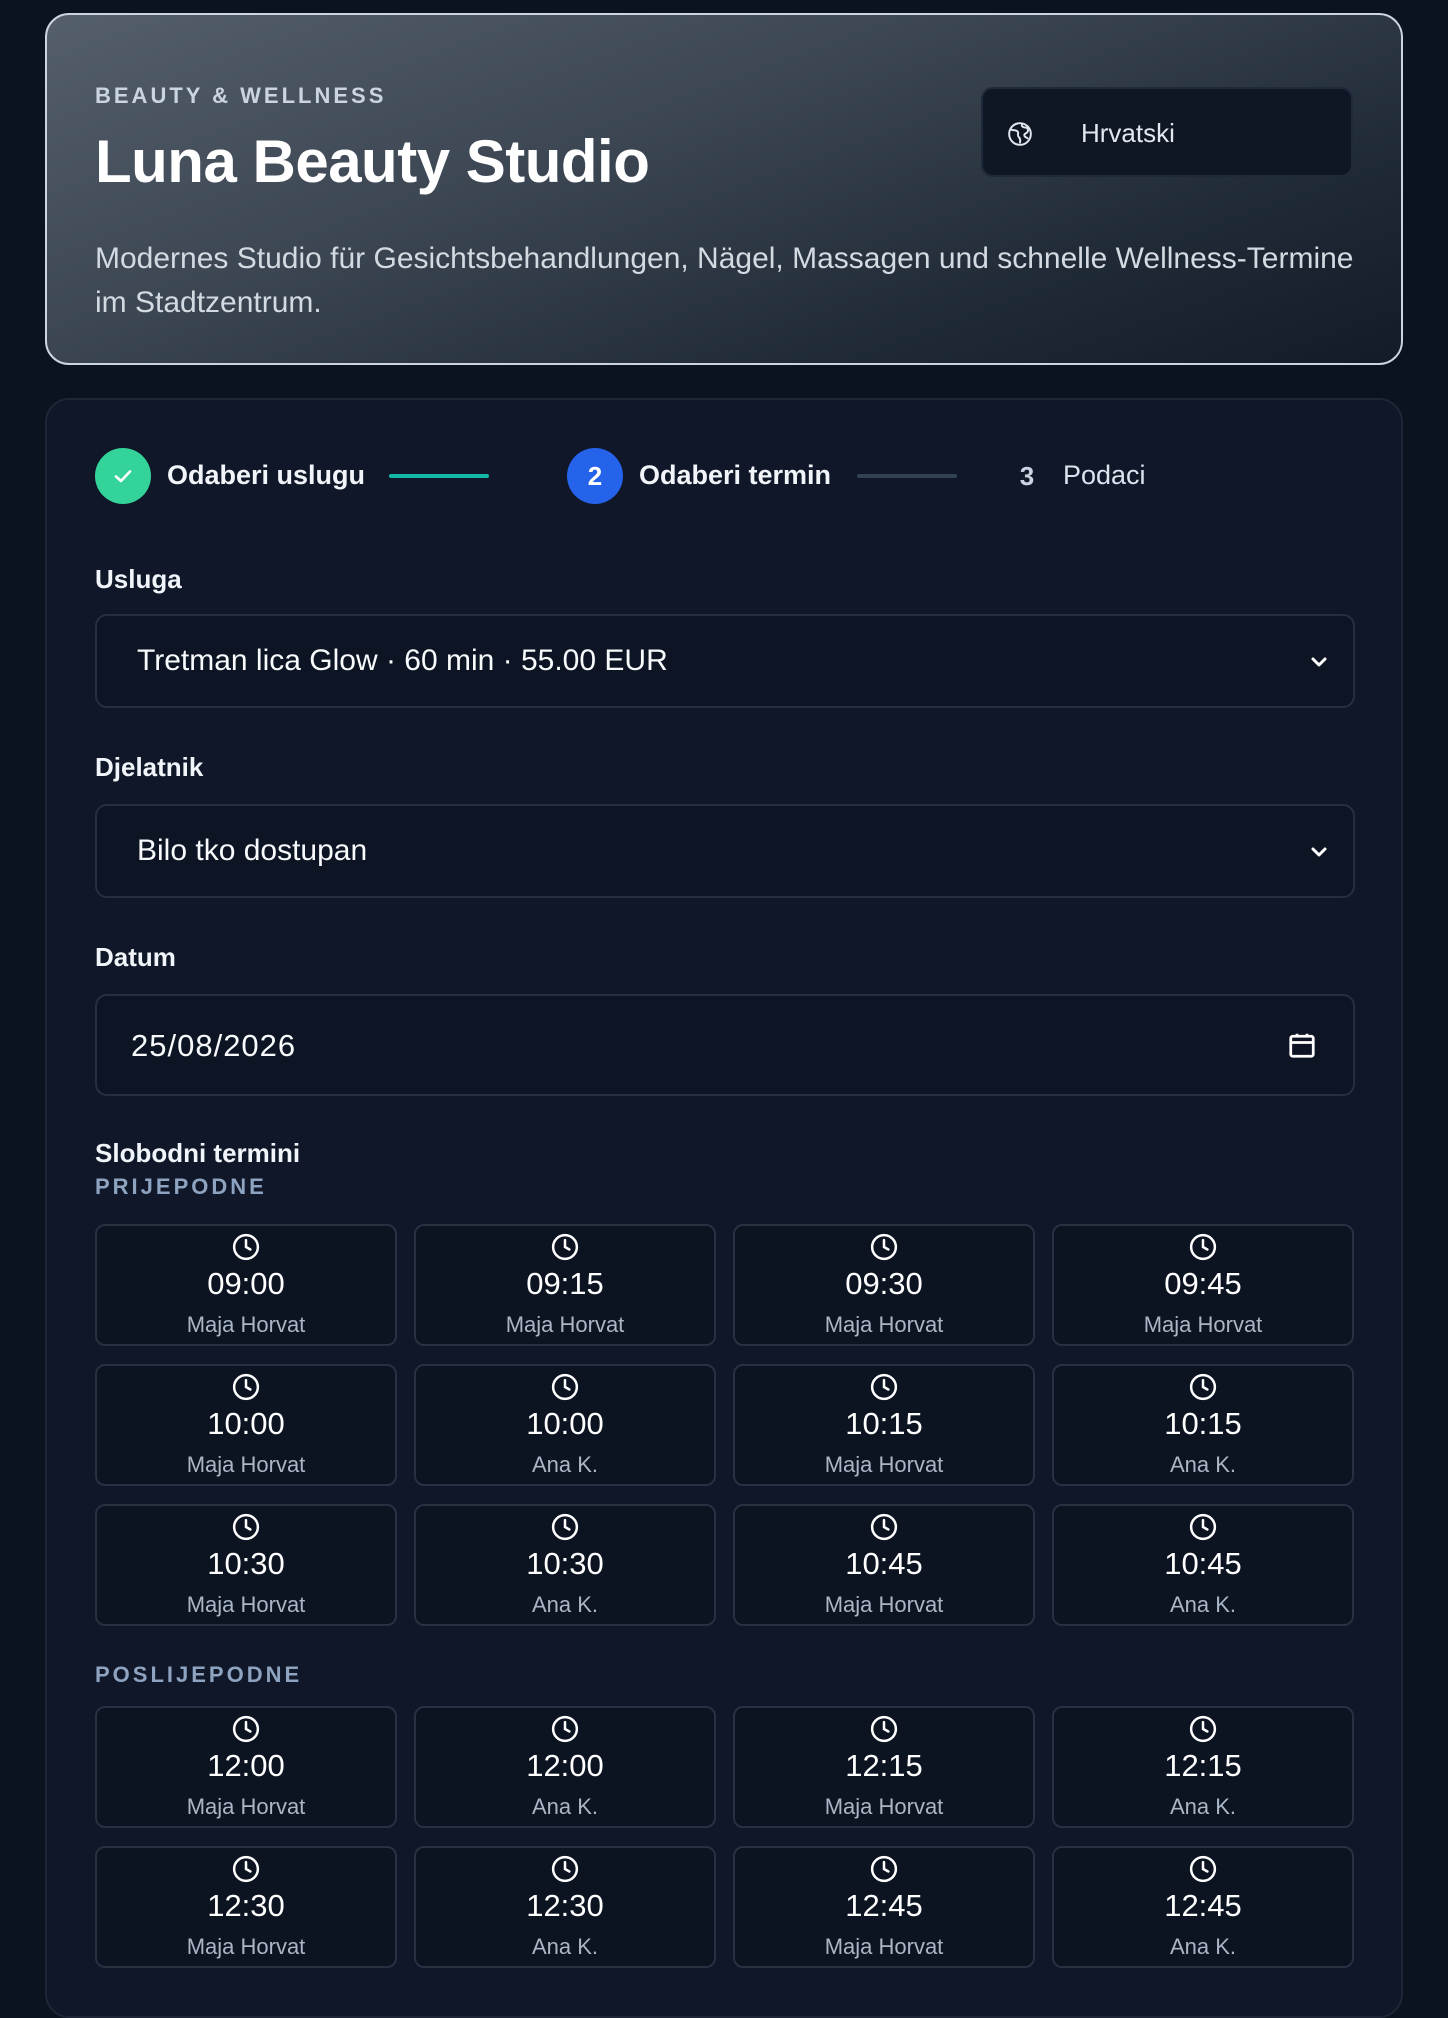 Image resolution: width=1448 pixels, height=2018 pixels. What do you see at coordinates (1319, 852) in the screenshot?
I see `chevron-down-icon` at bounding box center [1319, 852].